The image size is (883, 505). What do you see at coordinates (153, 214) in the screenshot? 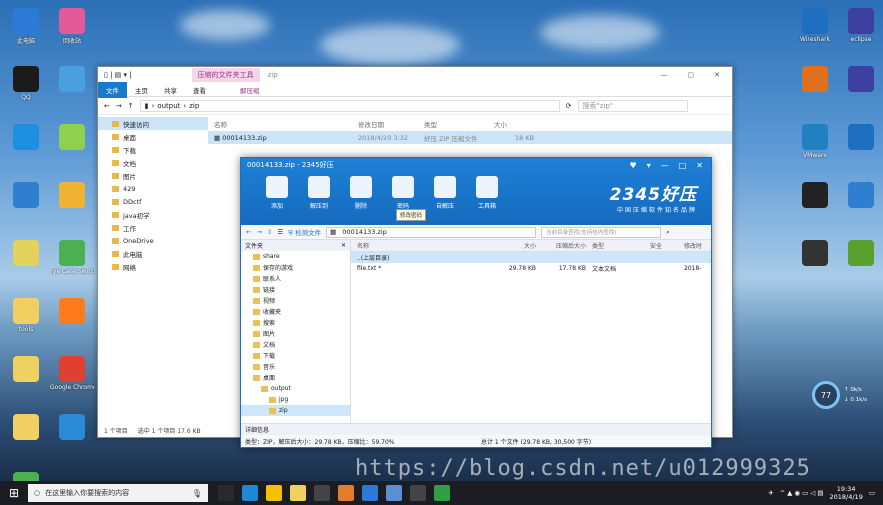
I see `nav-item: java初学` at bounding box center [153, 214].